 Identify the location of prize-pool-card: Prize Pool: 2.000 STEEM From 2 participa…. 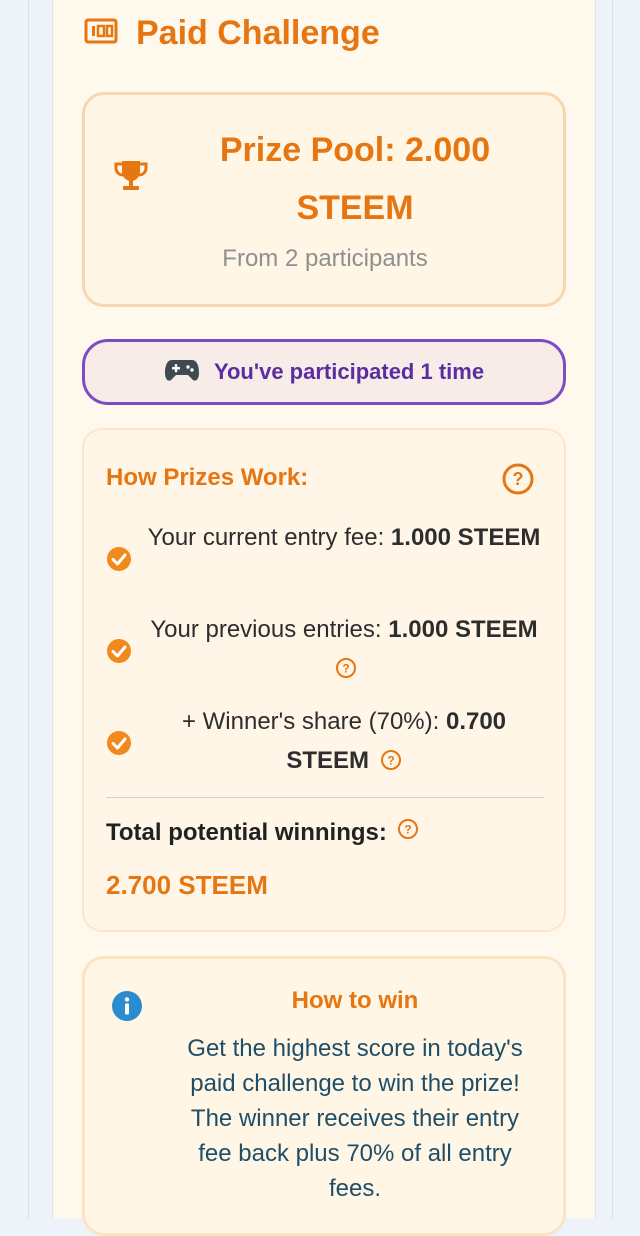
(324, 199).